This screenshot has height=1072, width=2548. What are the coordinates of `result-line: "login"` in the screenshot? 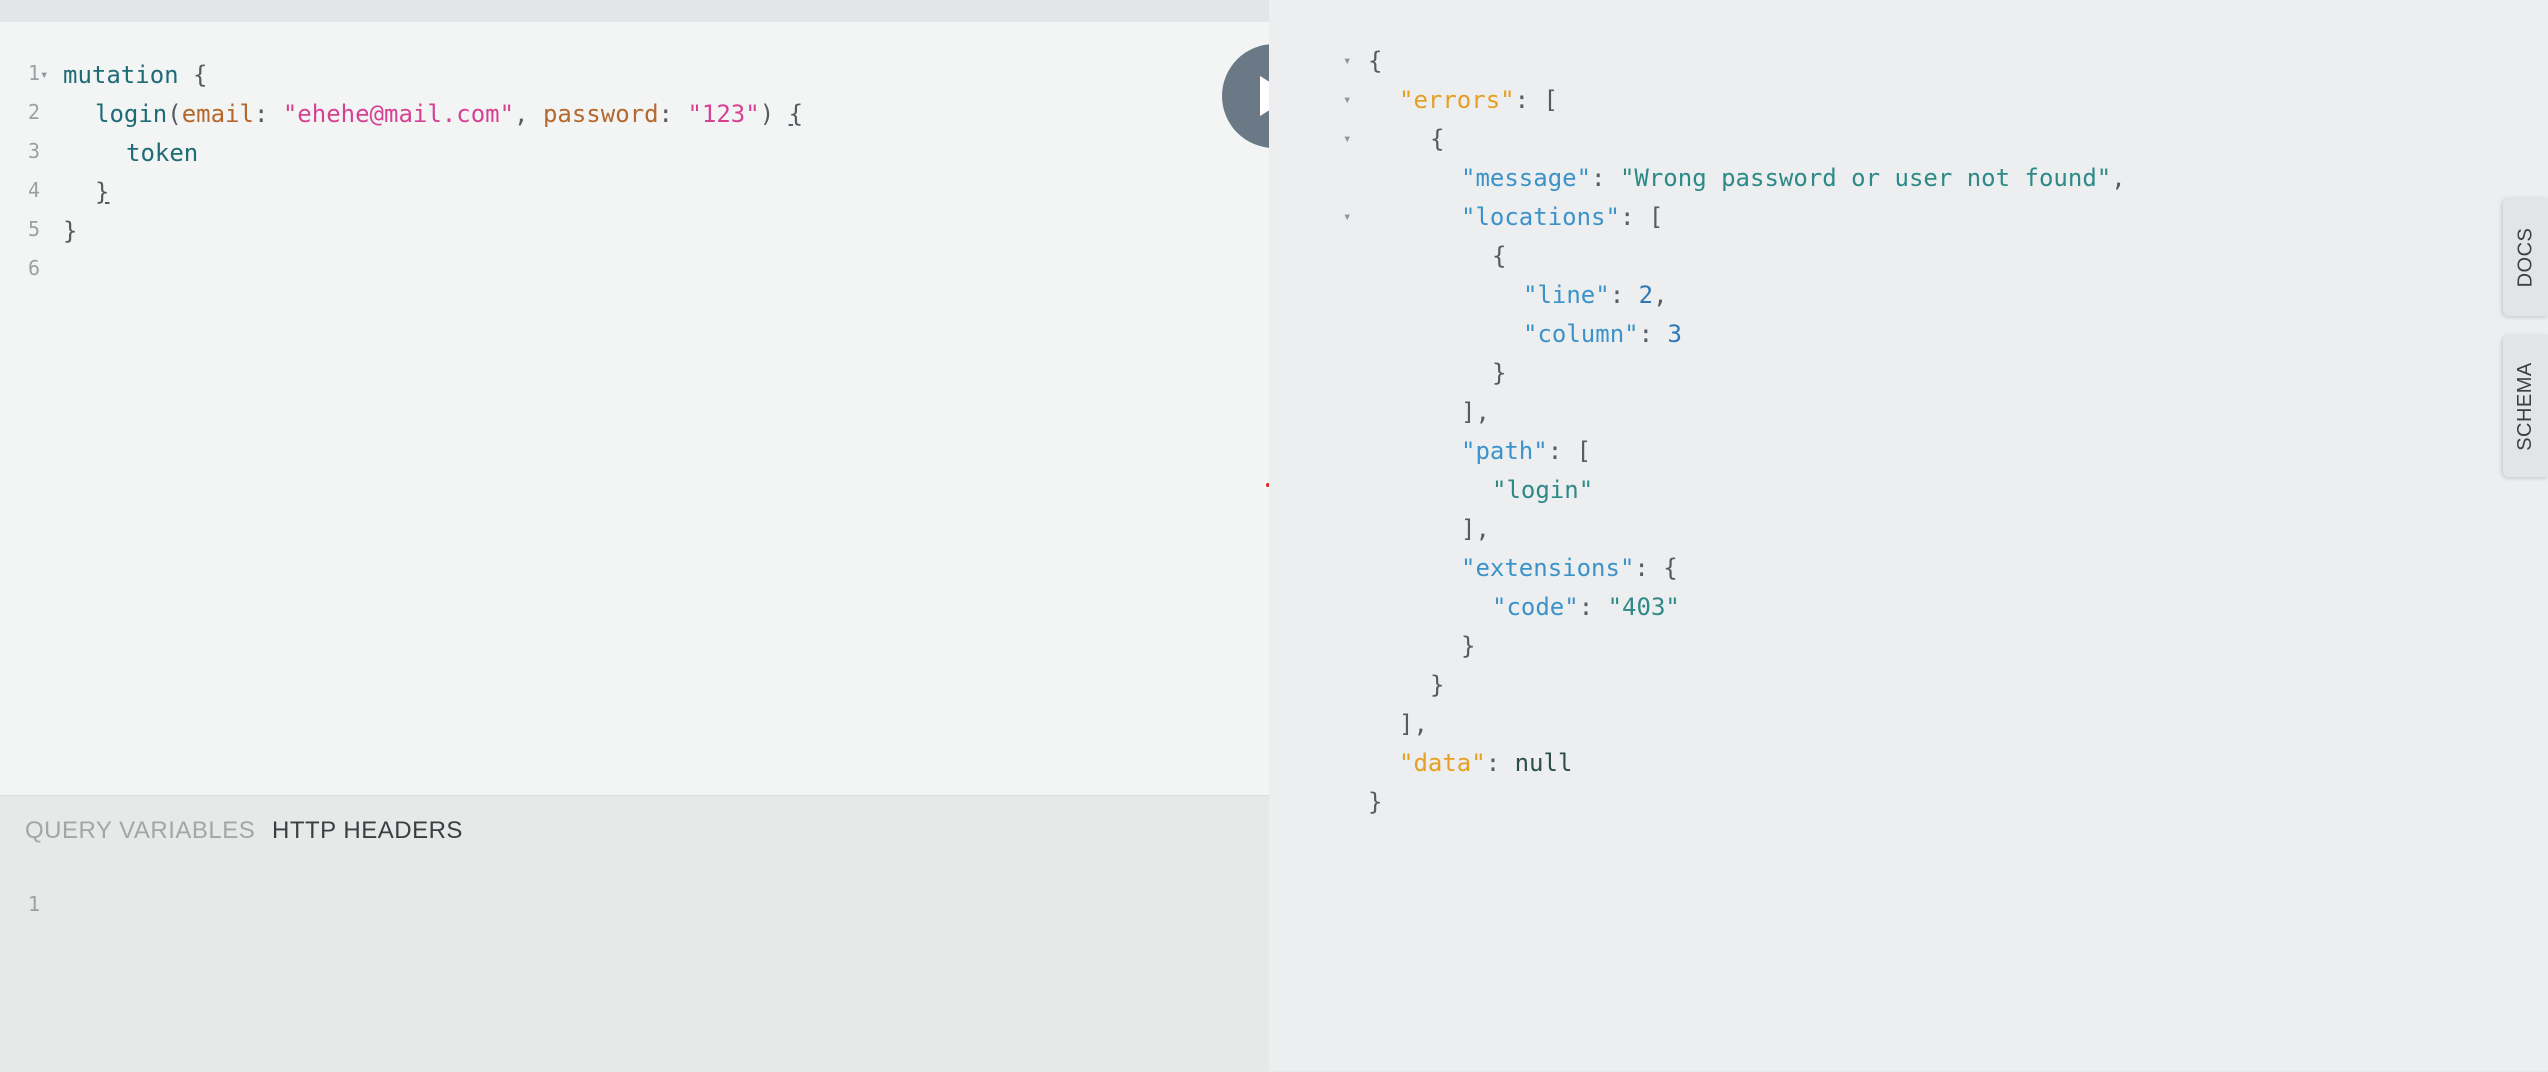 It's located at (1542, 490).